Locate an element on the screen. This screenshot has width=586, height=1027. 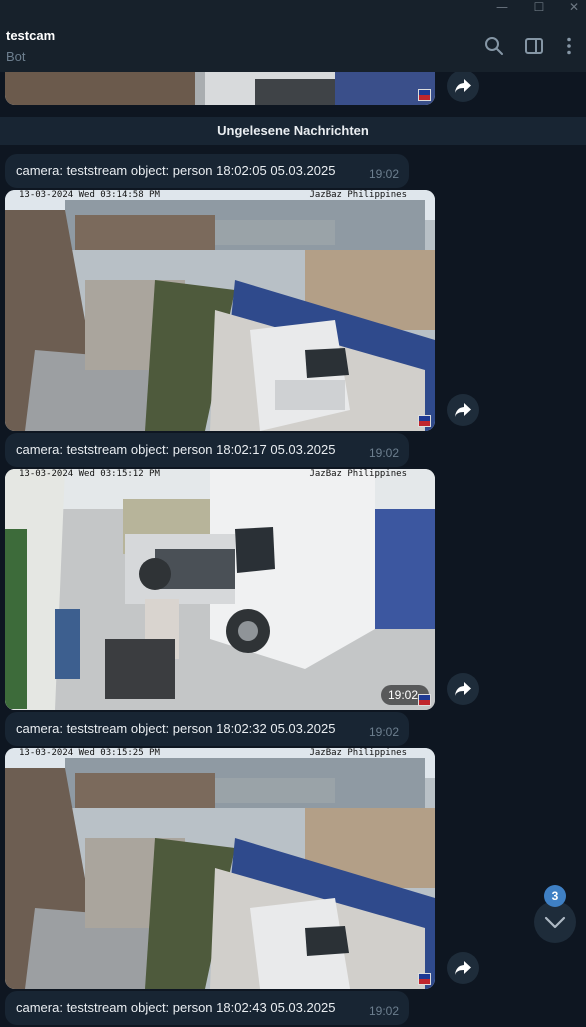
unread-count-badge: 3 is located at coordinates (555, 896).